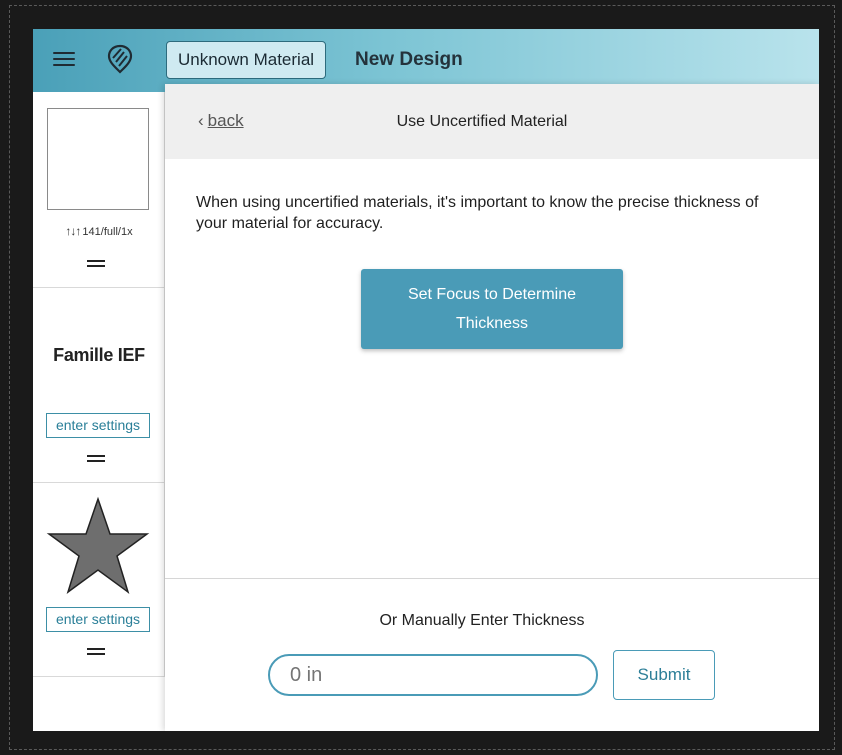  What do you see at coordinates (482, 121) in the screenshot?
I see `panel-title: Use Uncertified Material` at bounding box center [482, 121].